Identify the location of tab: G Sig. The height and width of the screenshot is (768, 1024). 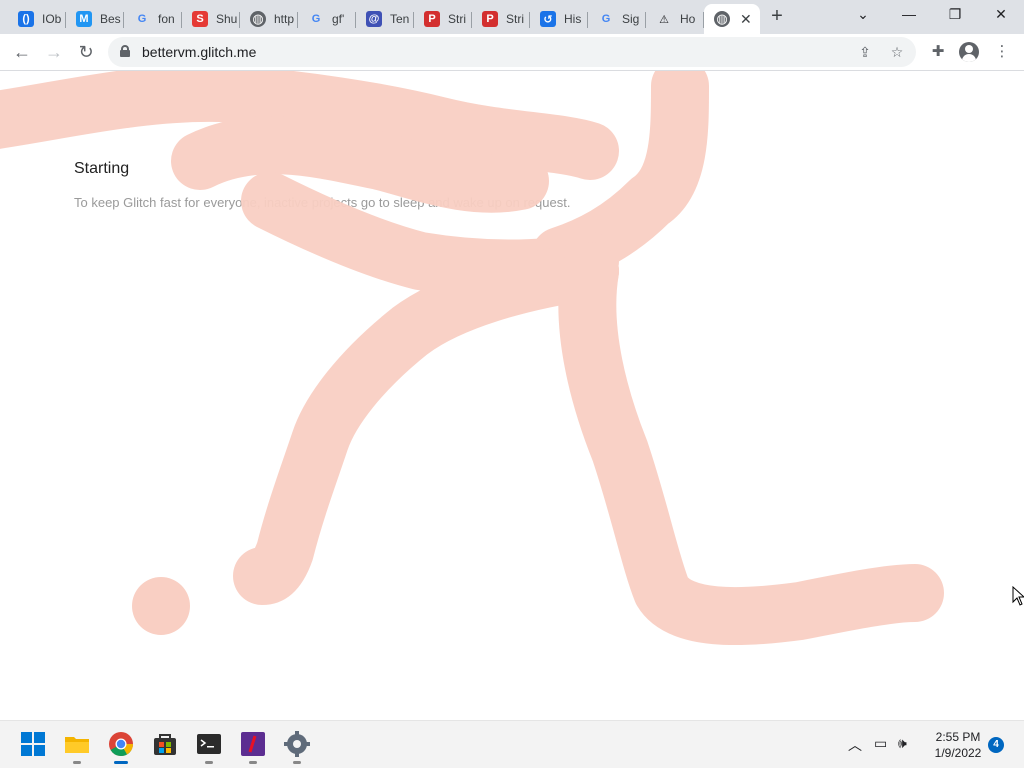
(617, 19).